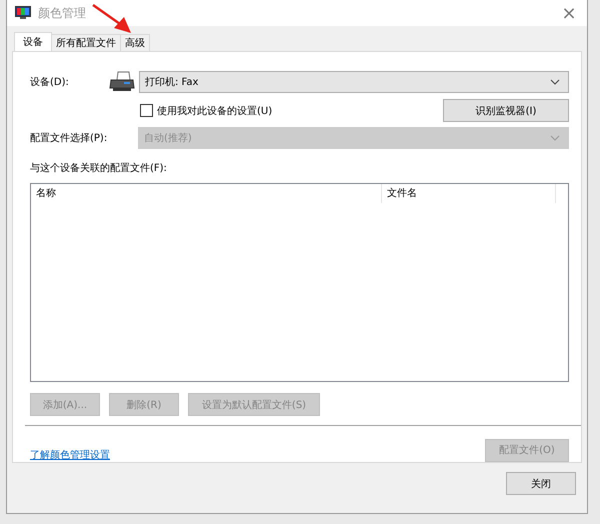  Describe the element at coordinates (33, 41) in the screenshot. I see `tab: 设备` at that location.